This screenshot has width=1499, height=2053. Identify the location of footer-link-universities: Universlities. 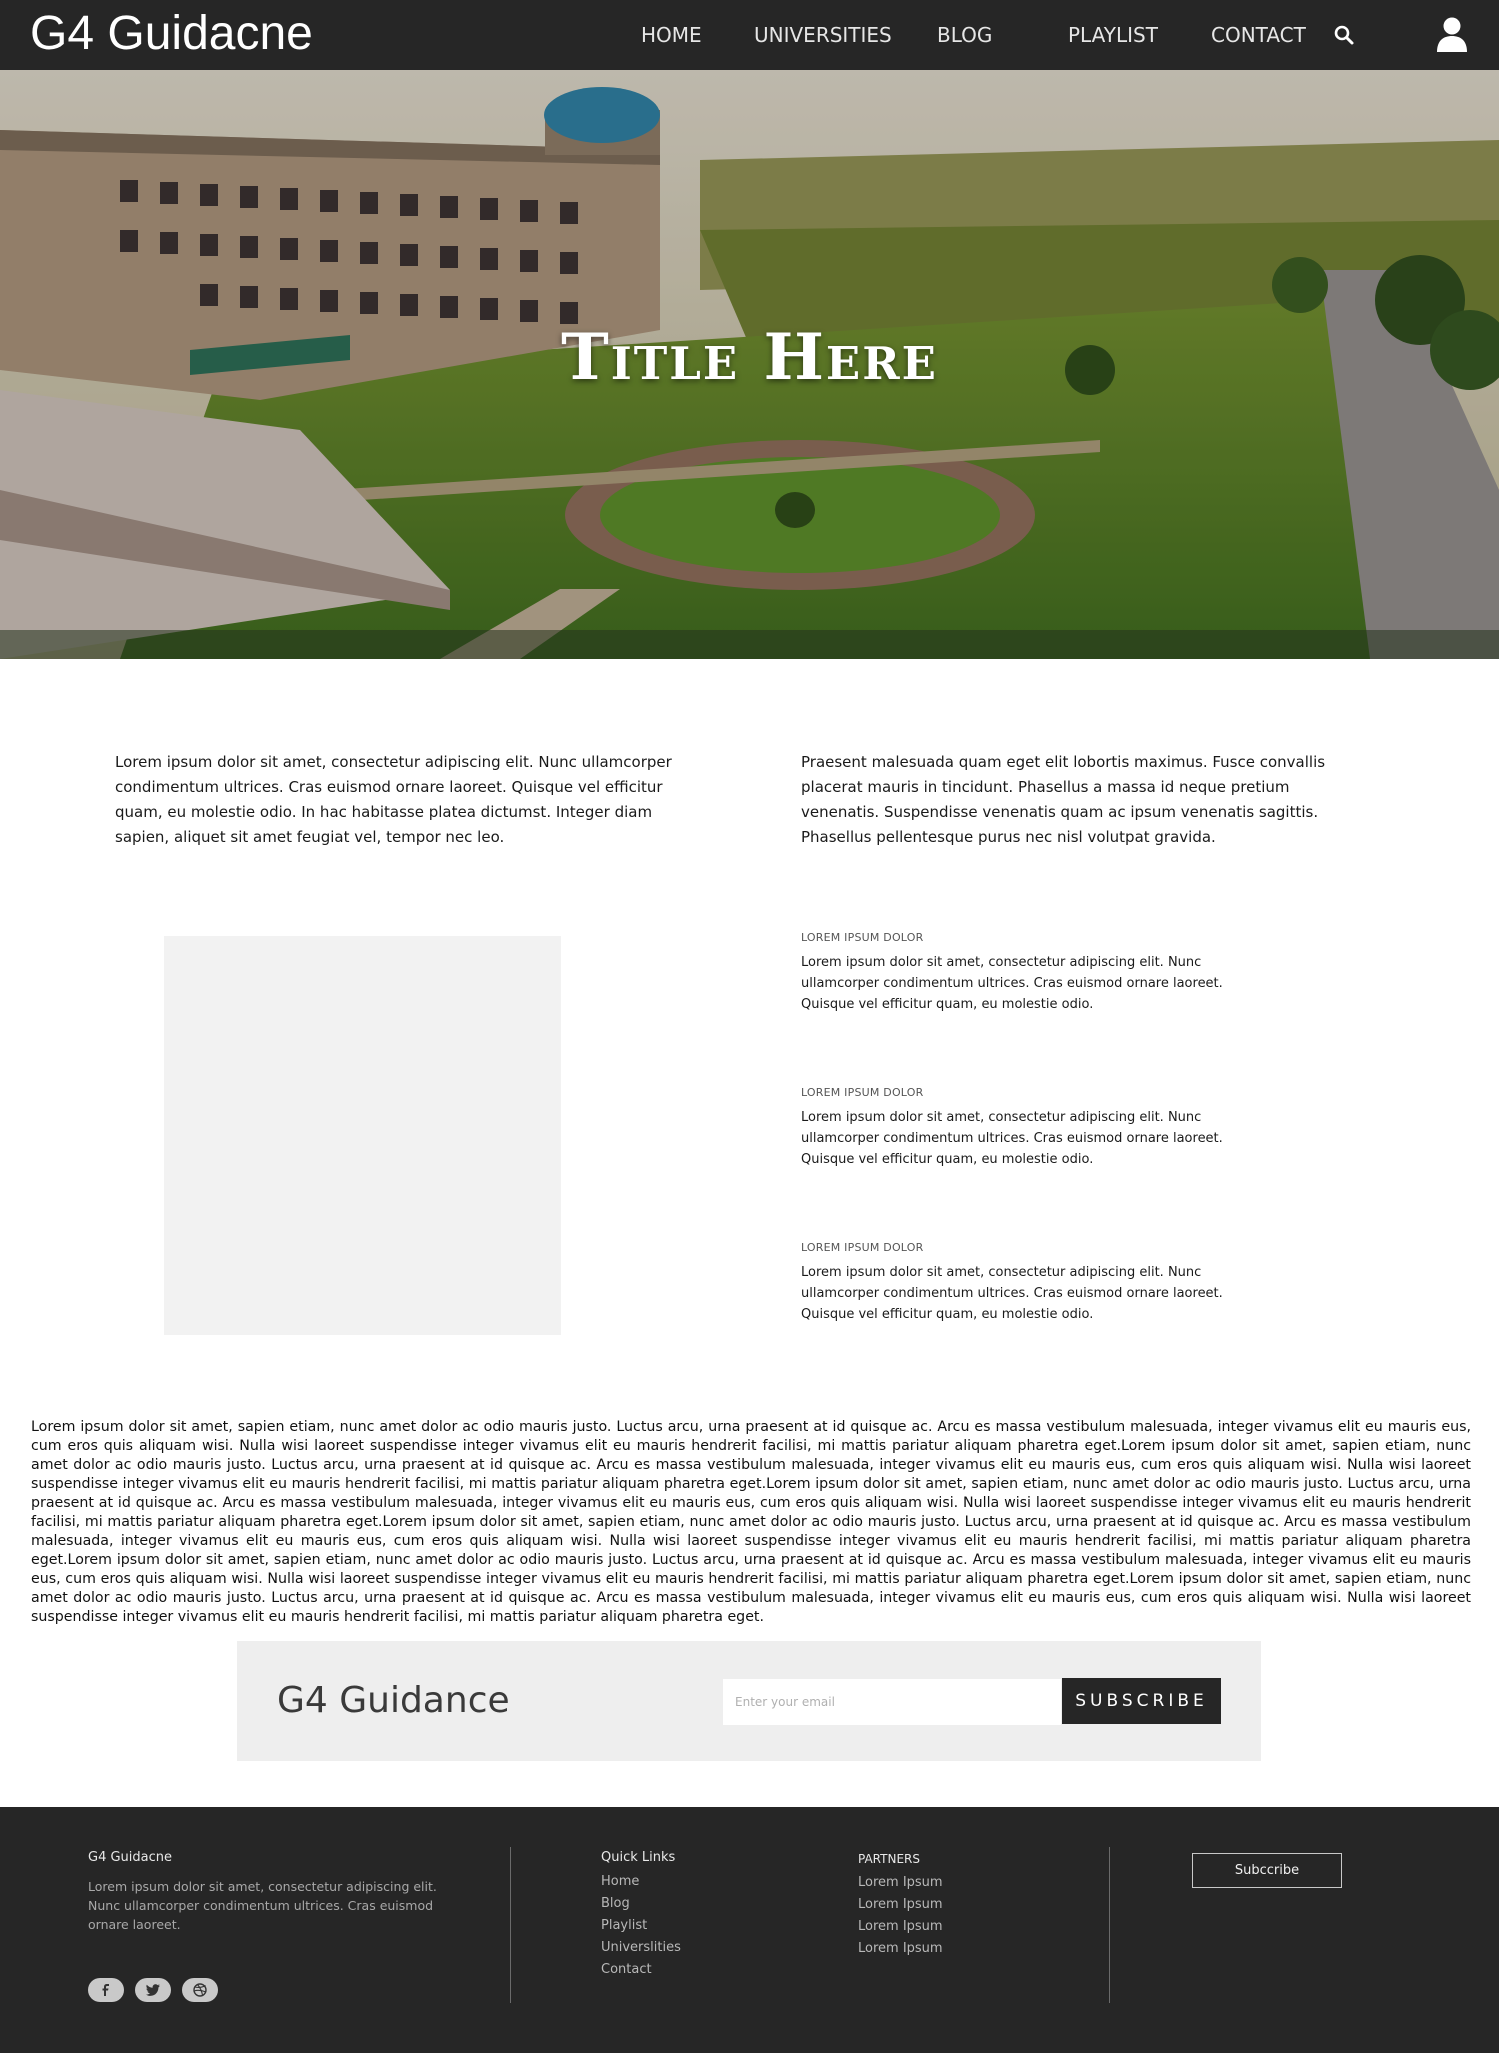
(641, 1948).